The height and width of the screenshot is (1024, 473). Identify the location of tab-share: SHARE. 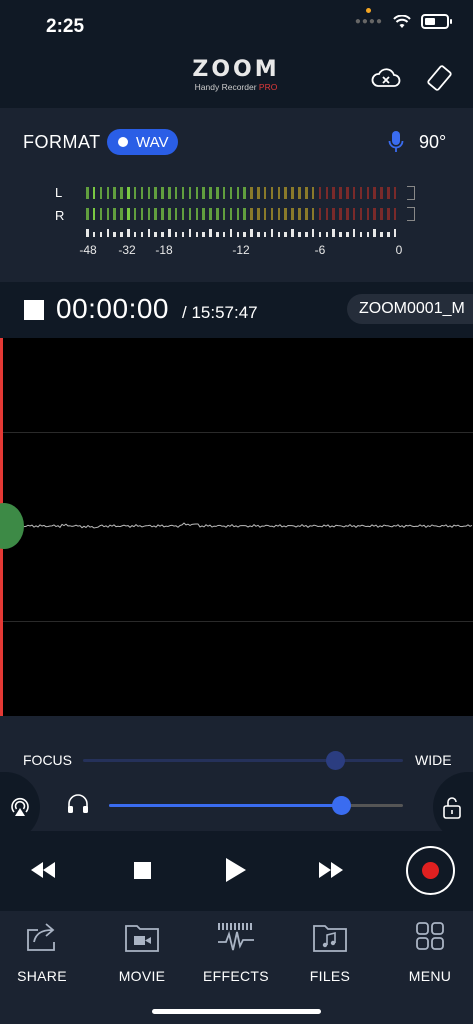
(43, 952).